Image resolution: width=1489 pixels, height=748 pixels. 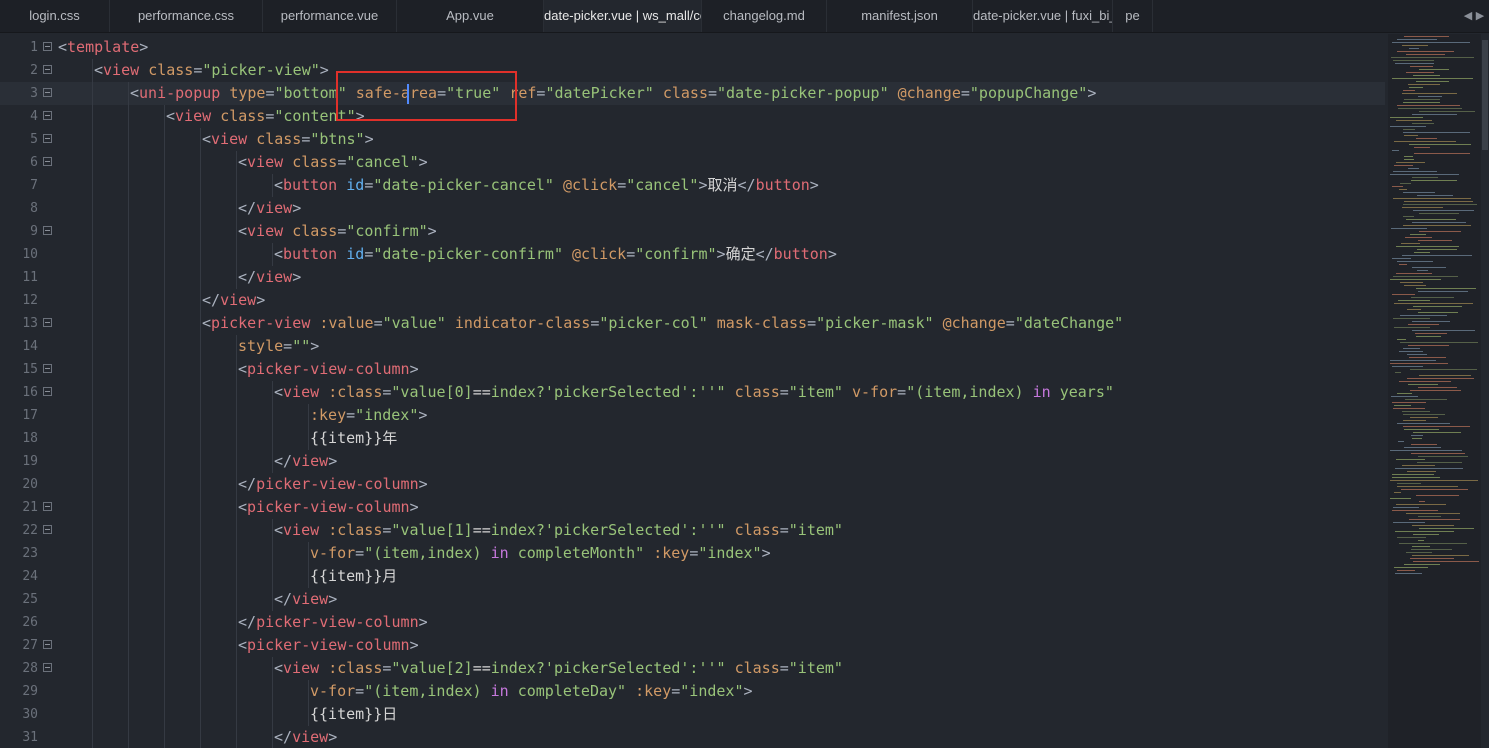 I want to click on scrollbar-thumb, so click(x=1485, y=95).